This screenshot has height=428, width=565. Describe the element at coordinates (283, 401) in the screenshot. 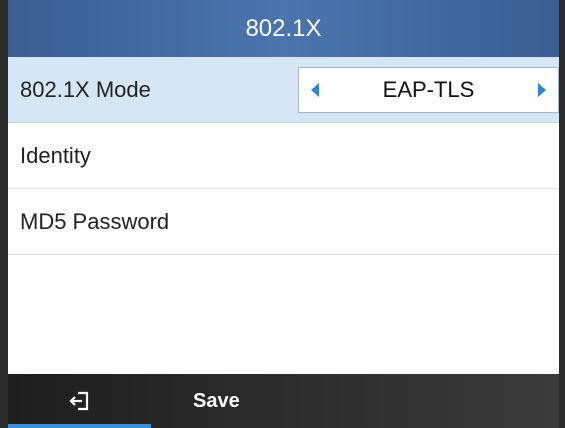

I see `softkey-bar: Save` at that location.